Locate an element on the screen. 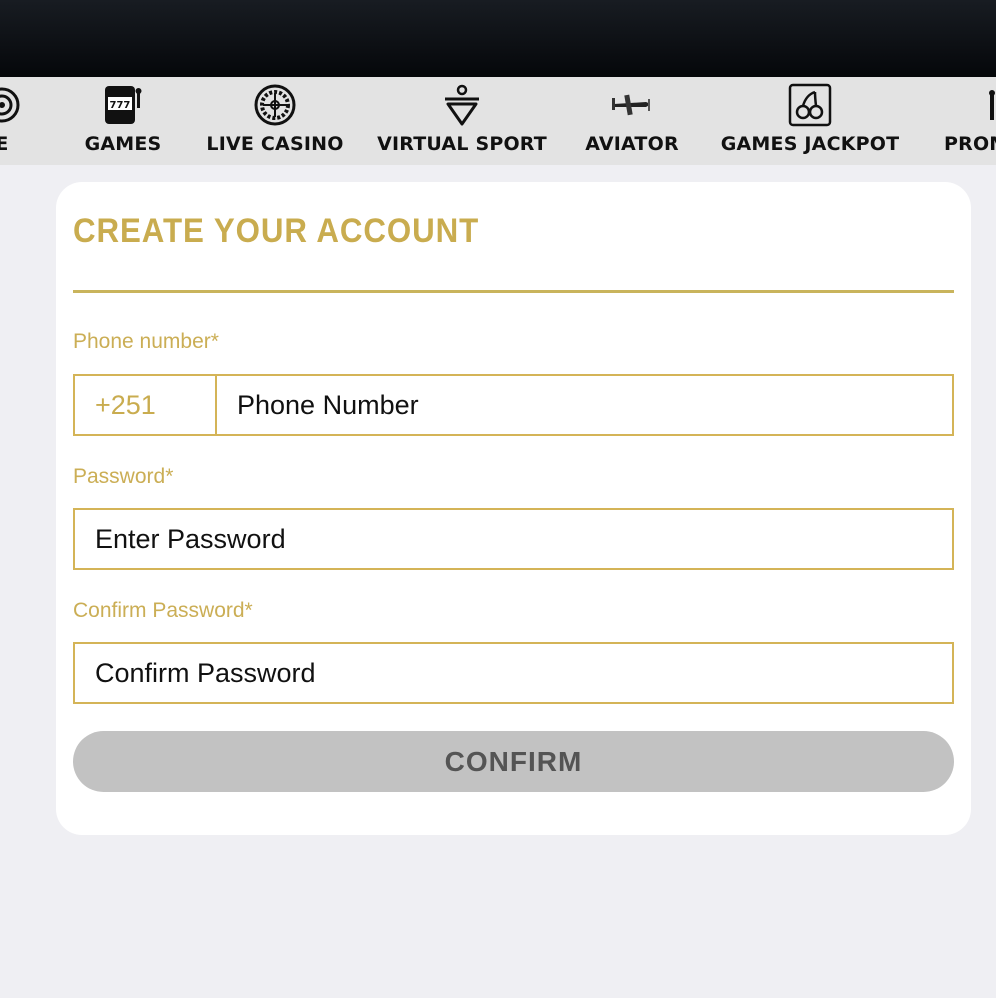 This screenshot has height=998, width=996. nav-item-label: GAMES is located at coordinates (123, 144).